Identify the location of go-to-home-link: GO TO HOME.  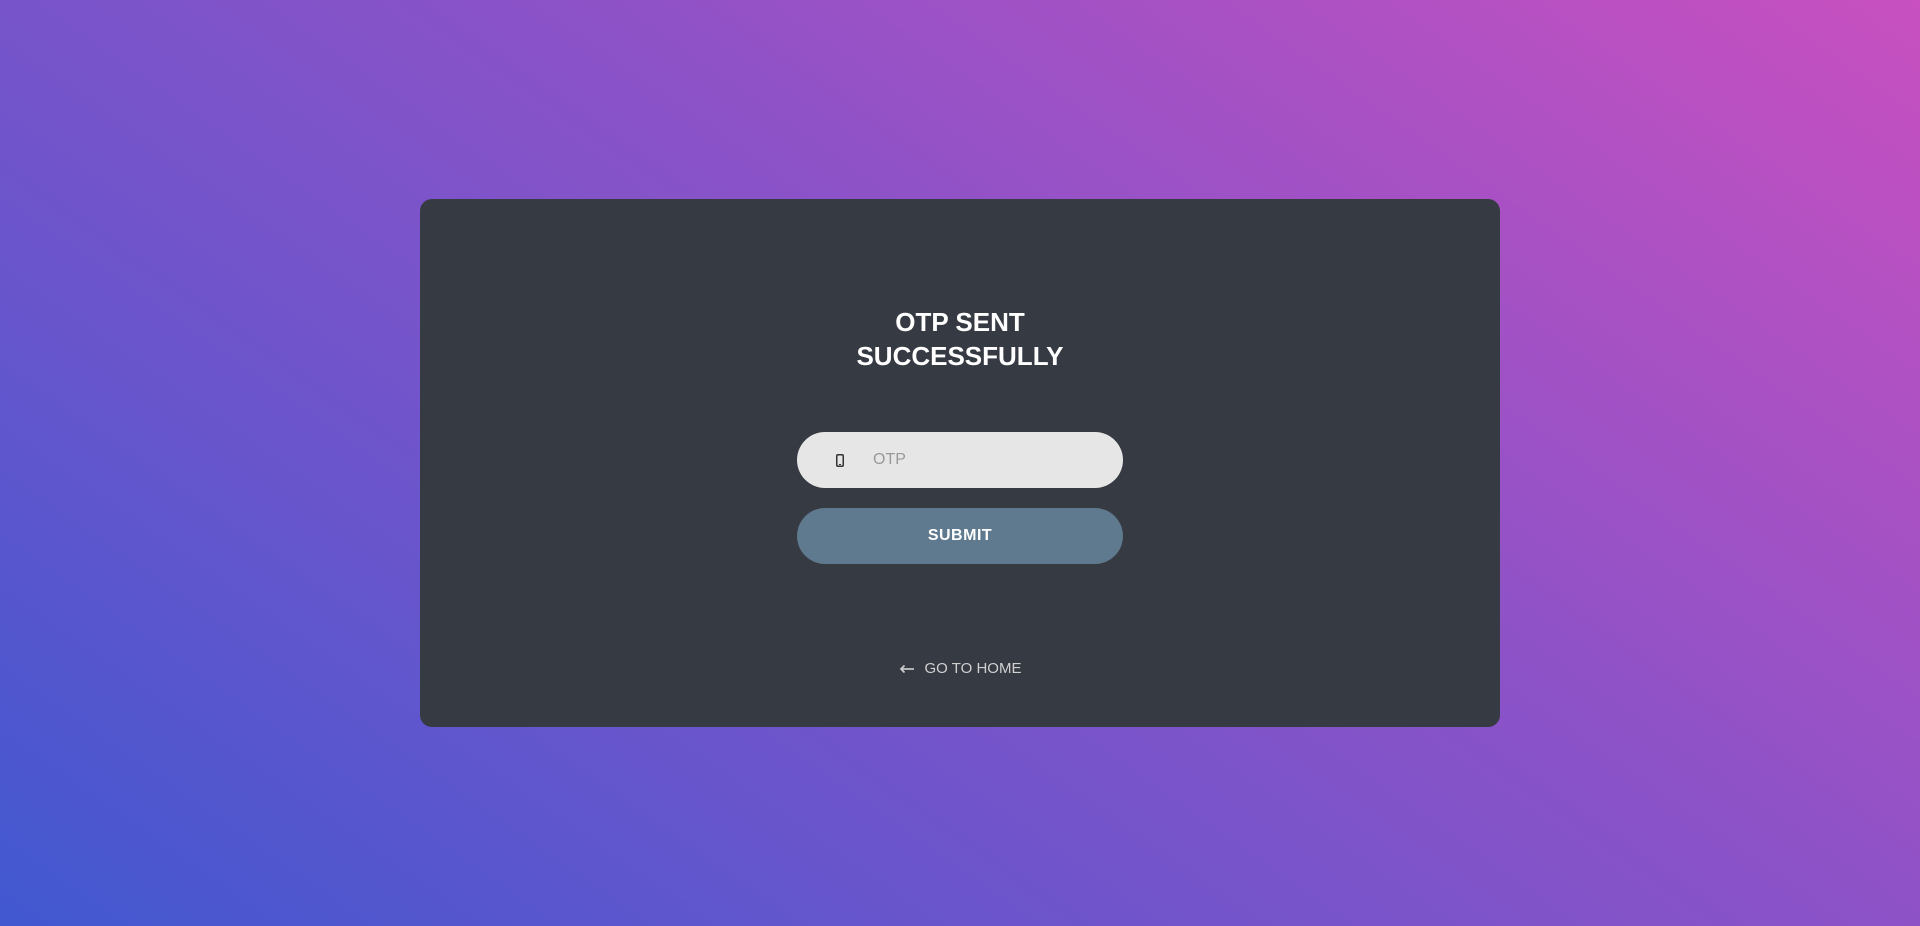
(960, 668).